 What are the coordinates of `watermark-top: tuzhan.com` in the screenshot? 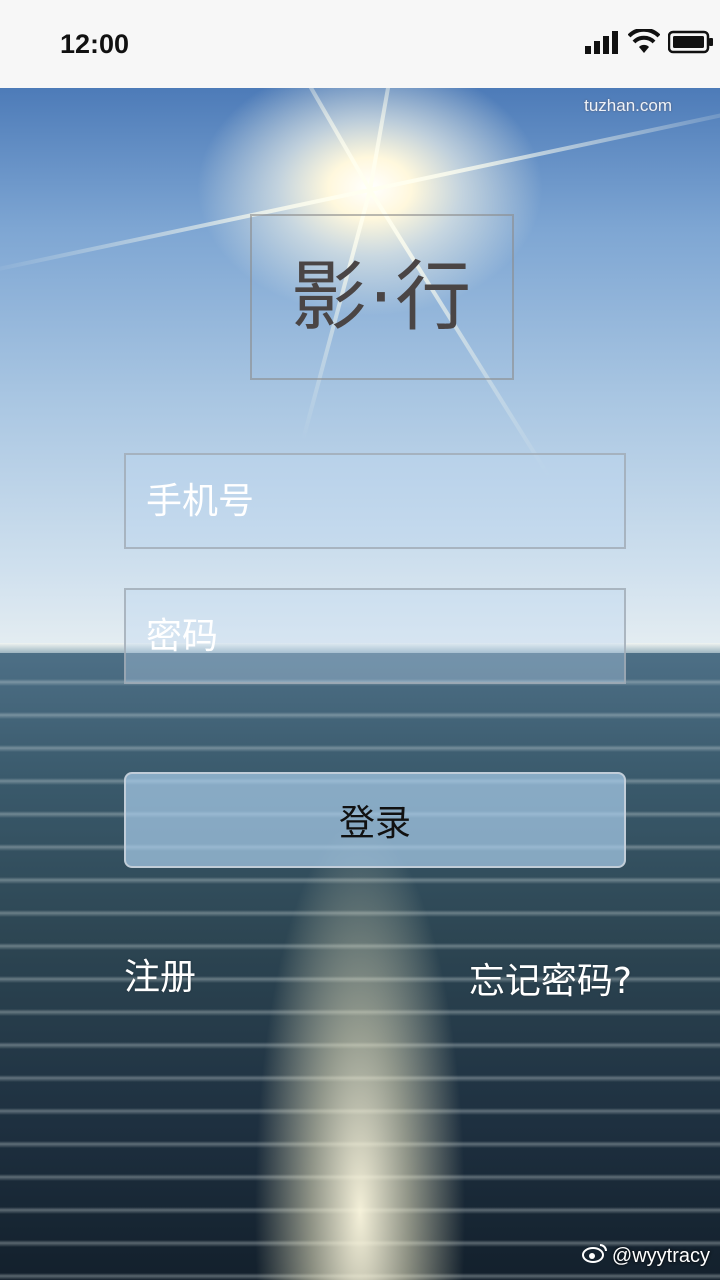 It's located at (628, 105).